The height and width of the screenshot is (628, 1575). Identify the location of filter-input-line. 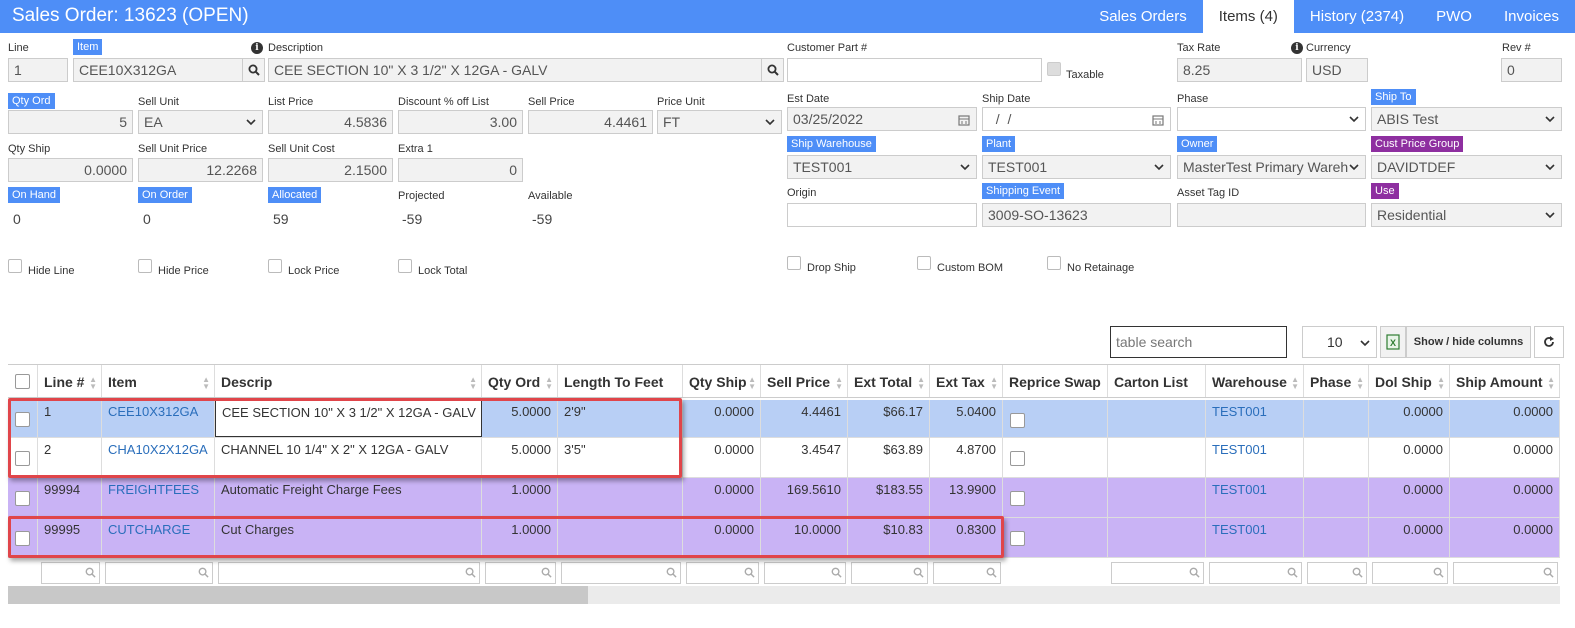
(70, 573).